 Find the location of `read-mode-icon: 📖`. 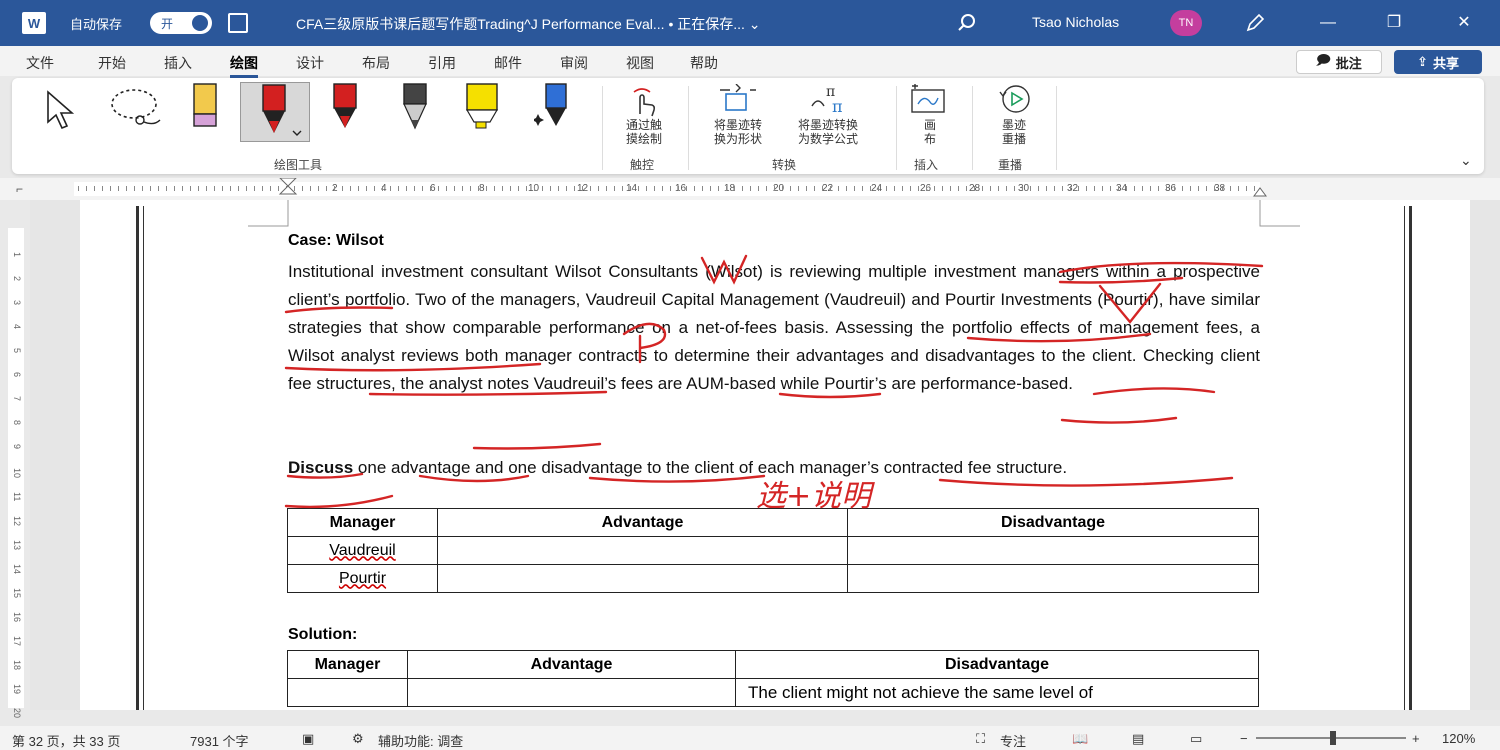

read-mode-icon: 📖 is located at coordinates (1080, 739).